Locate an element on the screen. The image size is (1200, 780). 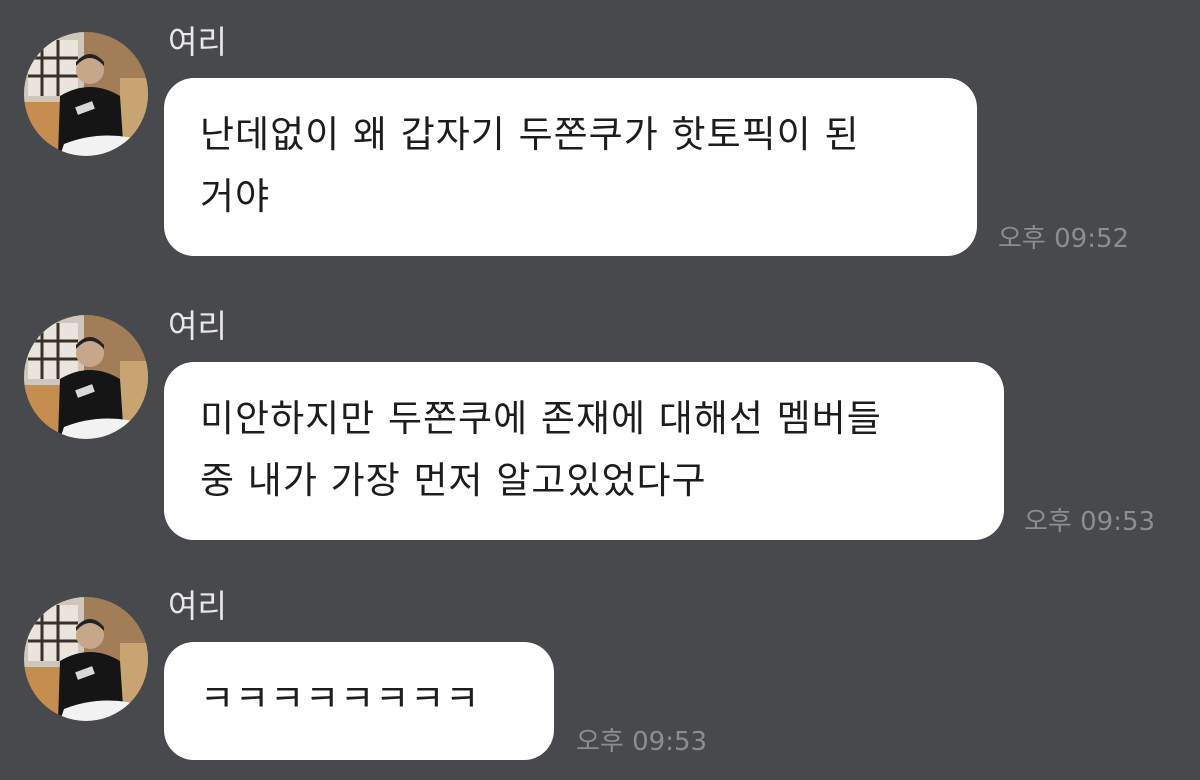
message-text-line: ㅋㅋㅋㅋㅋㅋㅋㅋ is located at coordinates (340, 698).